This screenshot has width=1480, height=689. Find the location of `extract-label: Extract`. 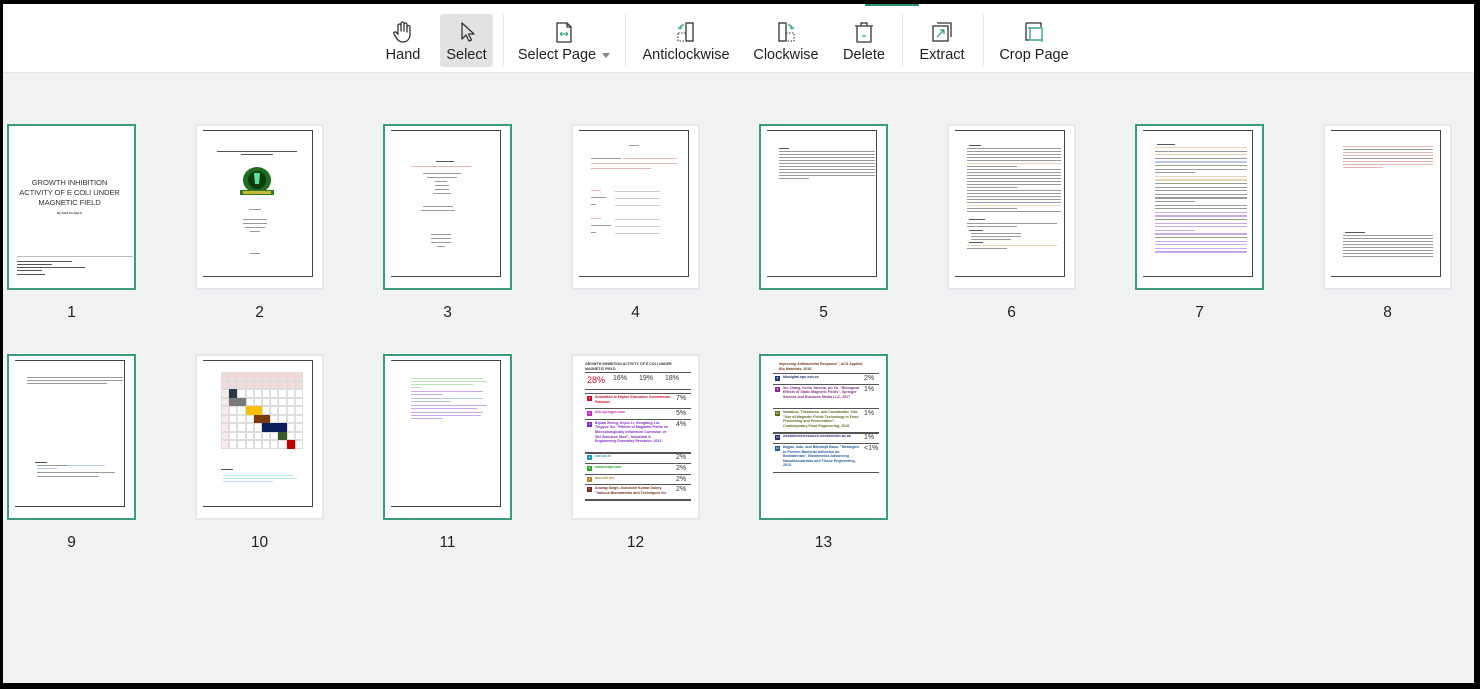

extract-label: Extract is located at coordinates (942, 55).